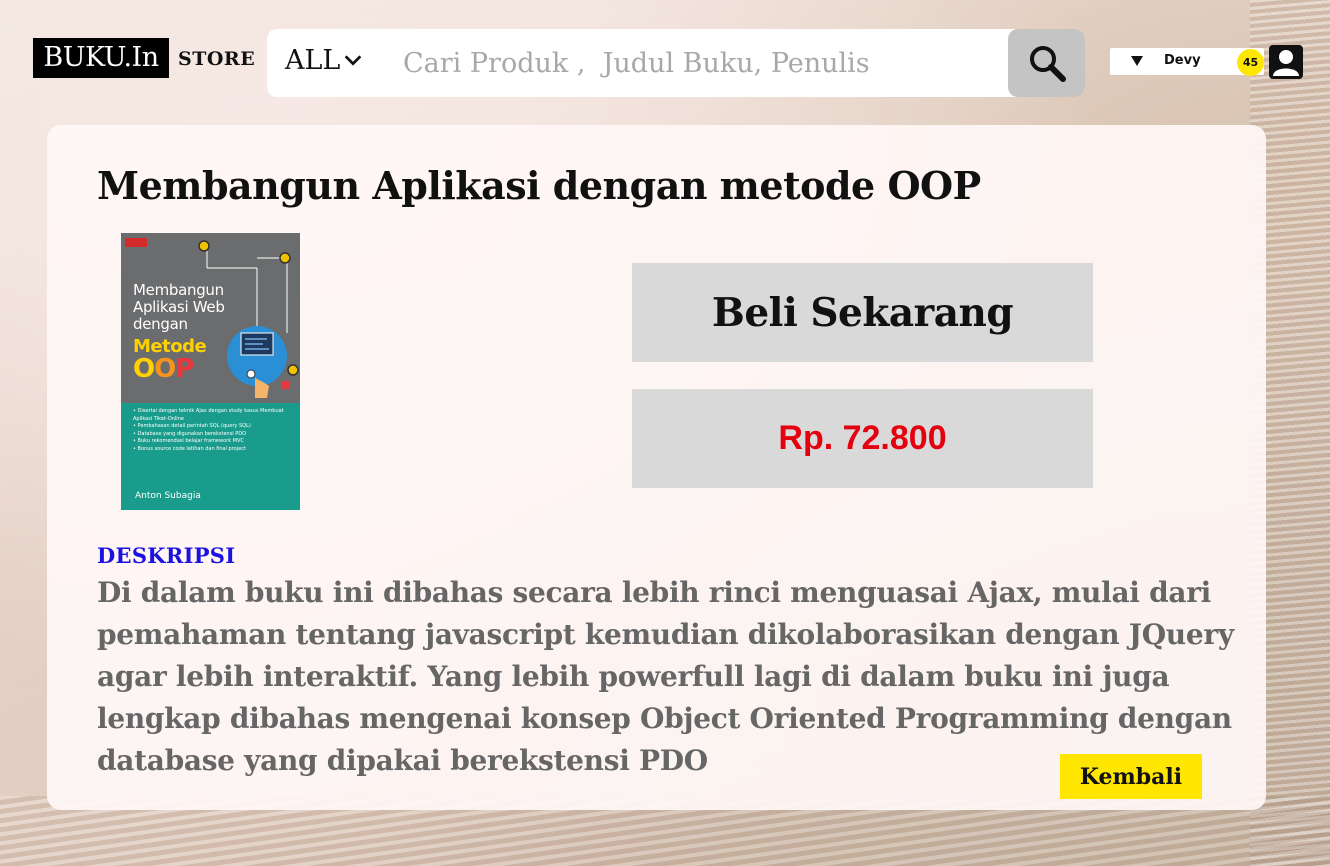 The height and width of the screenshot is (866, 1330). Describe the element at coordinates (1250, 62) in the screenshot. I see `notification-badge: 45` at that location.